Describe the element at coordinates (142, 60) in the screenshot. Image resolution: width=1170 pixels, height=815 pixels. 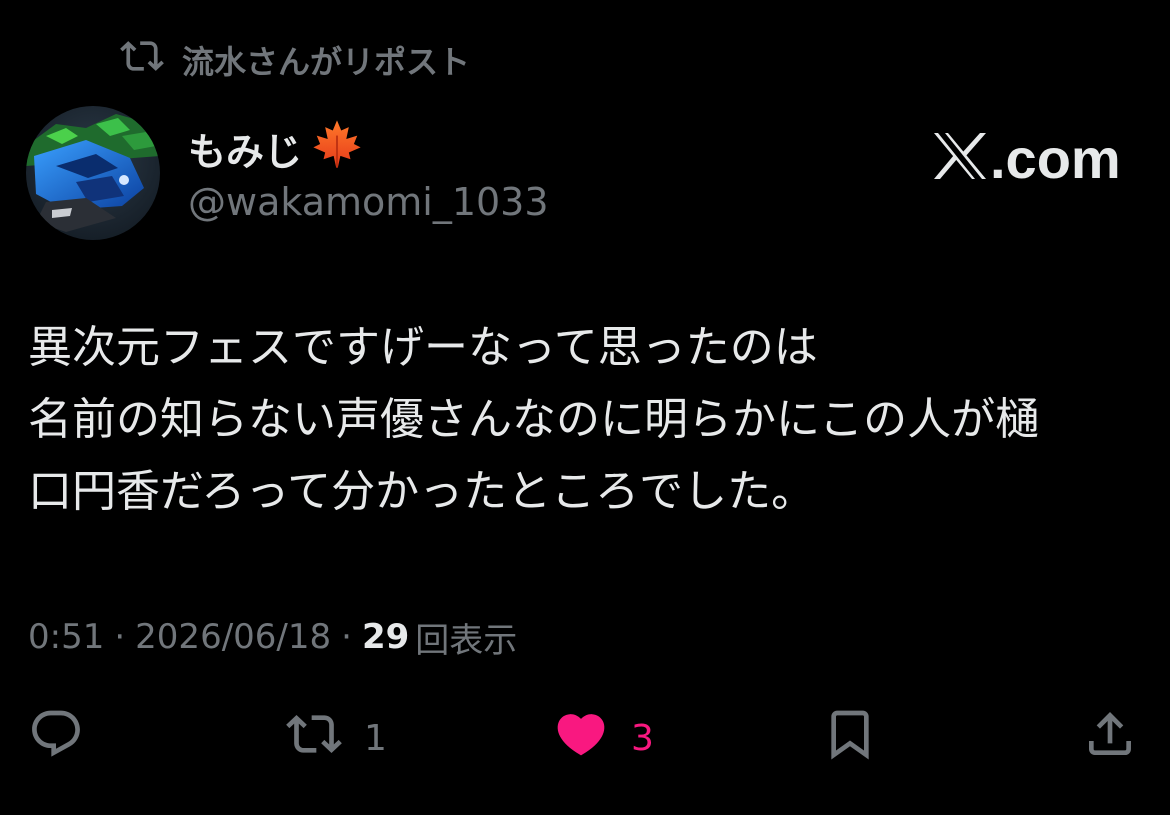
I see `repost-icon` at that location.